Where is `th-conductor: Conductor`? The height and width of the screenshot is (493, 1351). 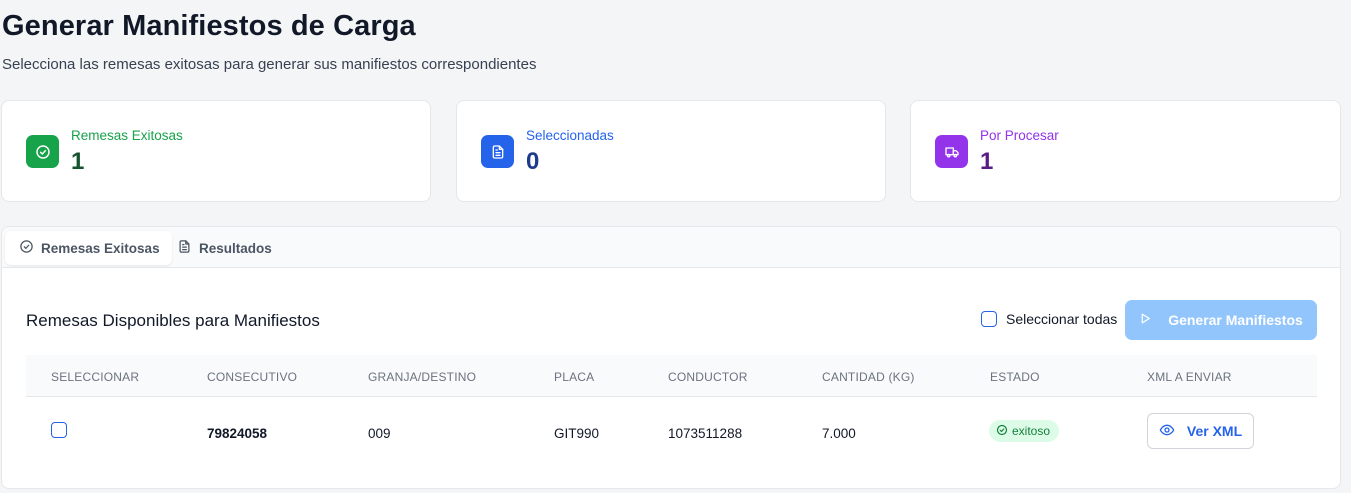
th-conductor: Conductor is located at coordinates (708, 377).